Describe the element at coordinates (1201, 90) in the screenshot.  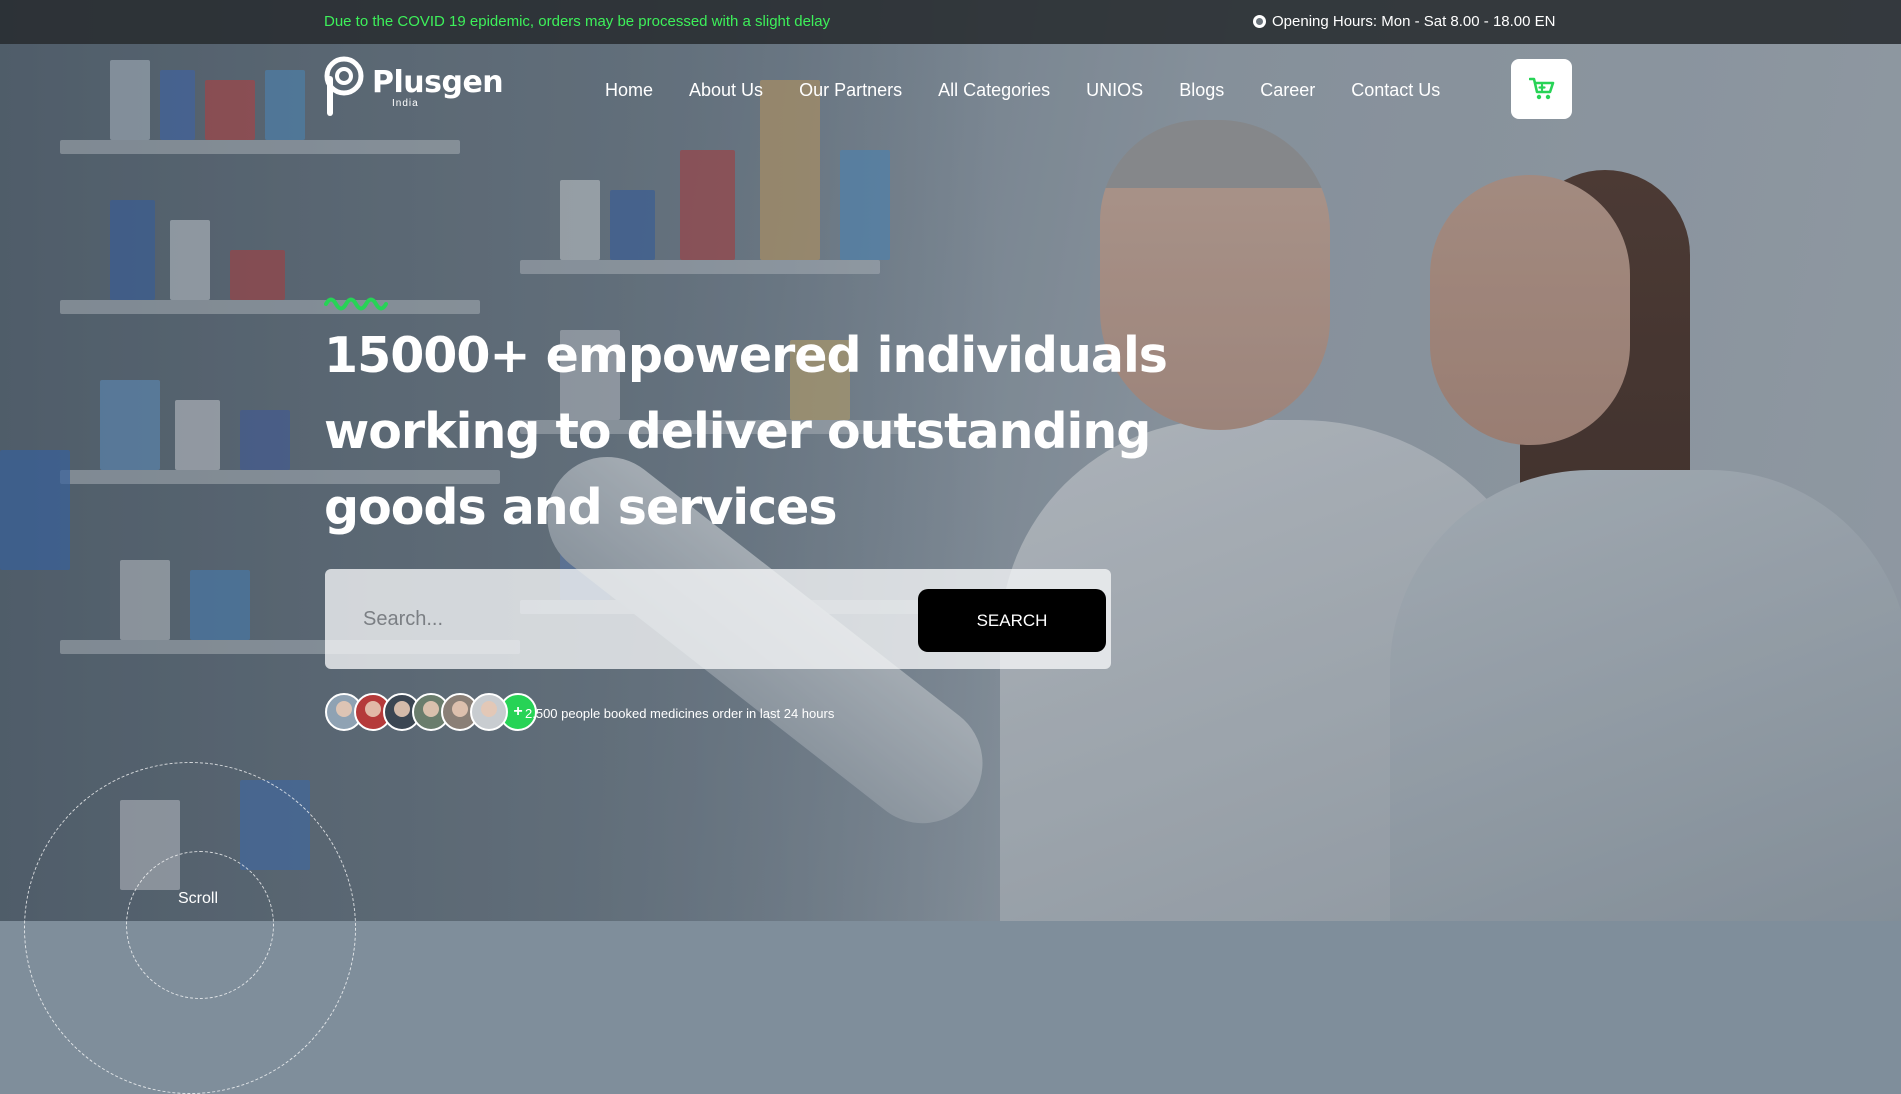
I see `nav-blogs: Blogs` at that location.